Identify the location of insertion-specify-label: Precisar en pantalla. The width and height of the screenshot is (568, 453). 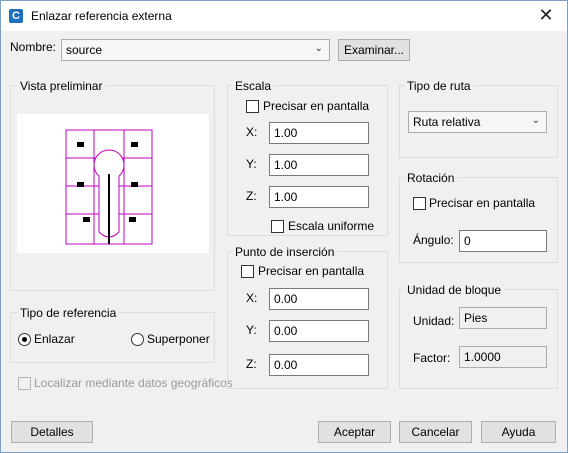
(311, 271).